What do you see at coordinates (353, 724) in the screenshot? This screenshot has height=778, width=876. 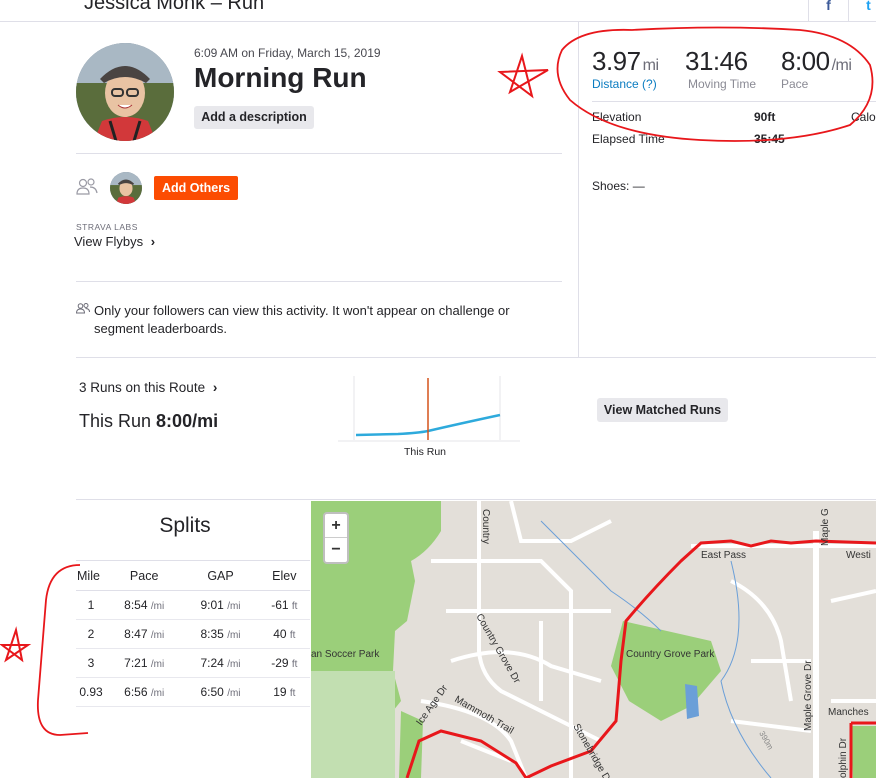 I see `soccer-park-area` at bounding box center [353, 724].